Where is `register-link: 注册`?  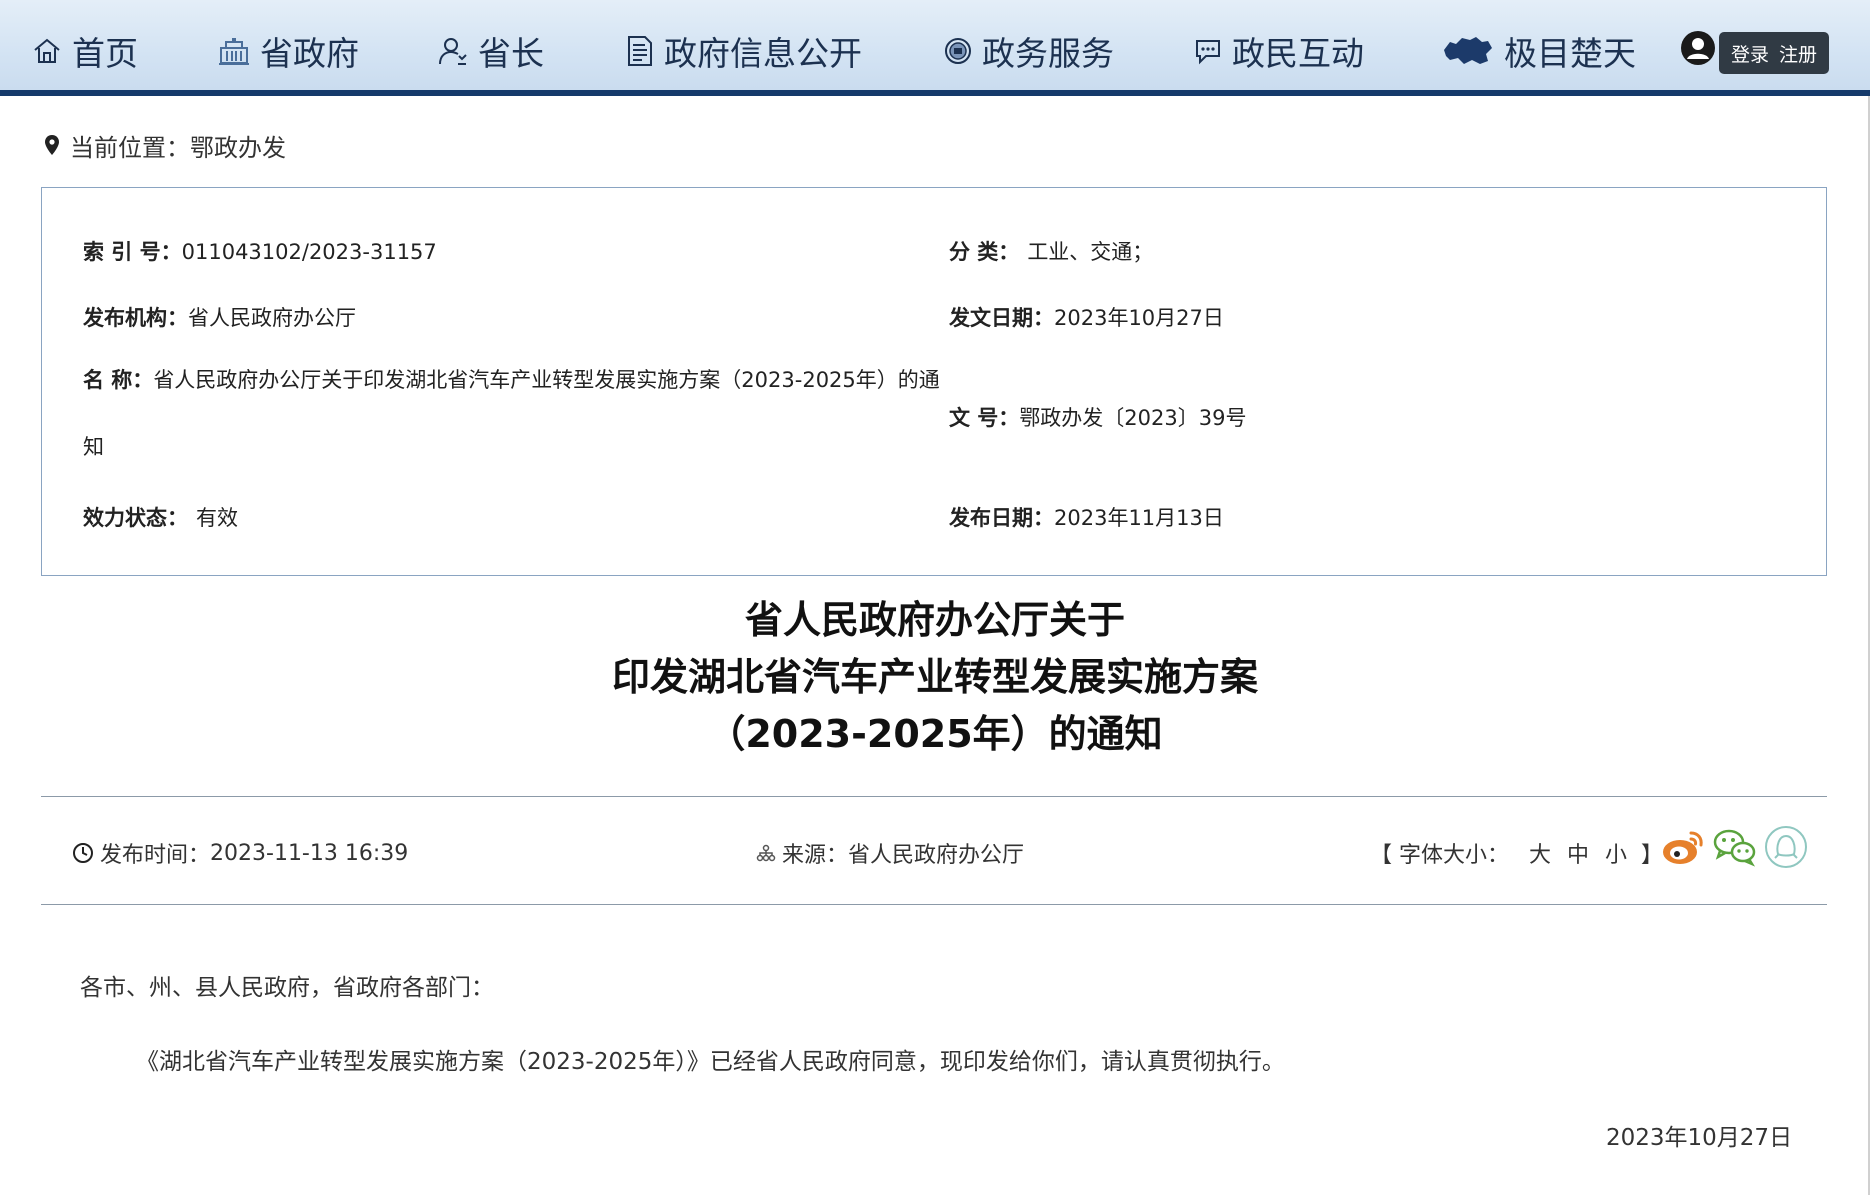 register-link: 注册 is located at coordinates (1798, 53).